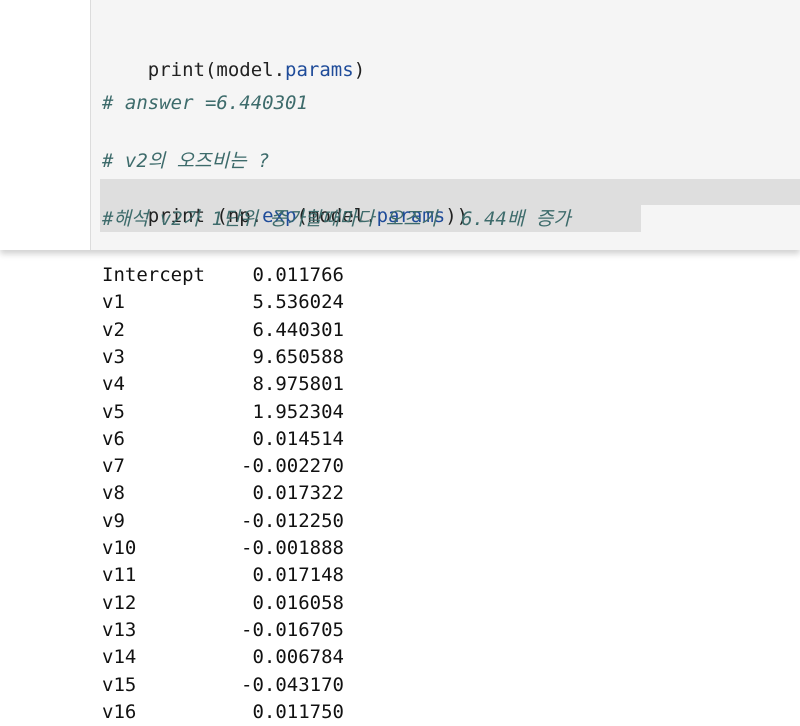 The image size is (800, 726). I want to click on output-row: v3 9.650588, so click(232, 357).